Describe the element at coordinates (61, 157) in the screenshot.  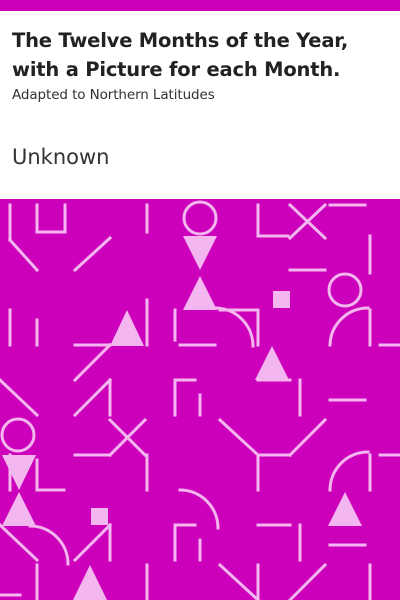
I see `book-author: Unknown` at that location.